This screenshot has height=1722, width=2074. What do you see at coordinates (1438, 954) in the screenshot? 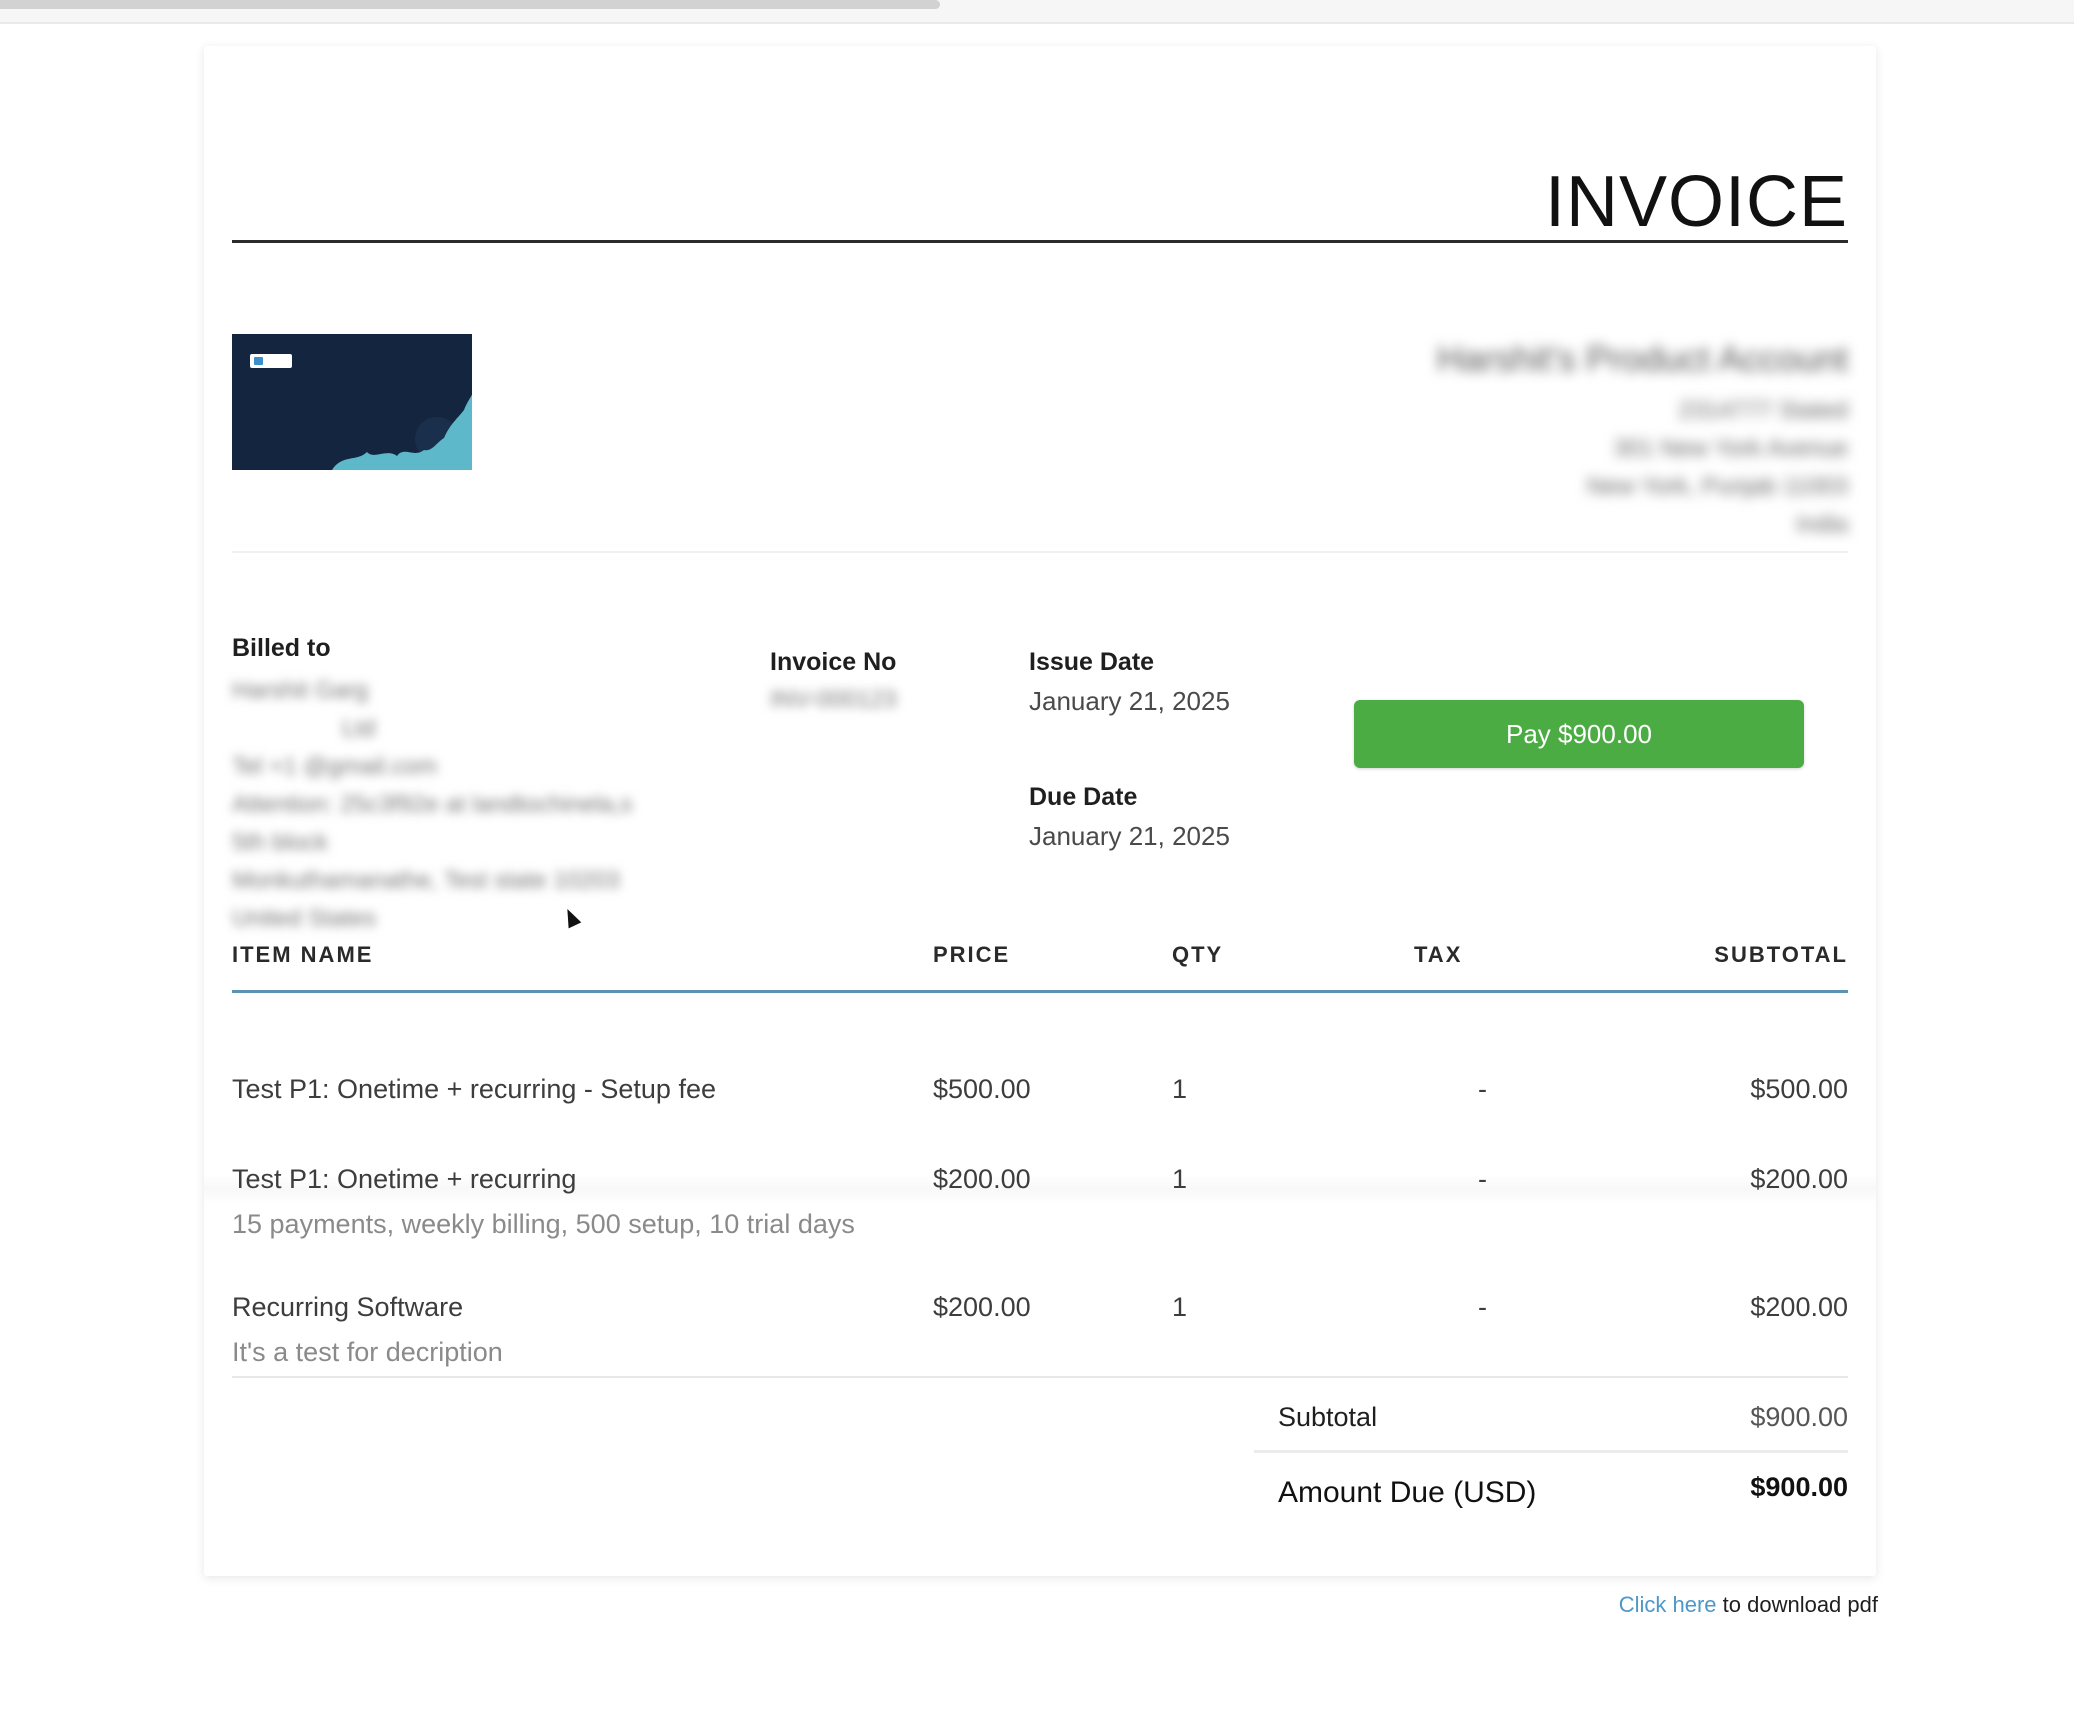
I see `column-header-tax: TAX` at bounding box center [1438, 954].